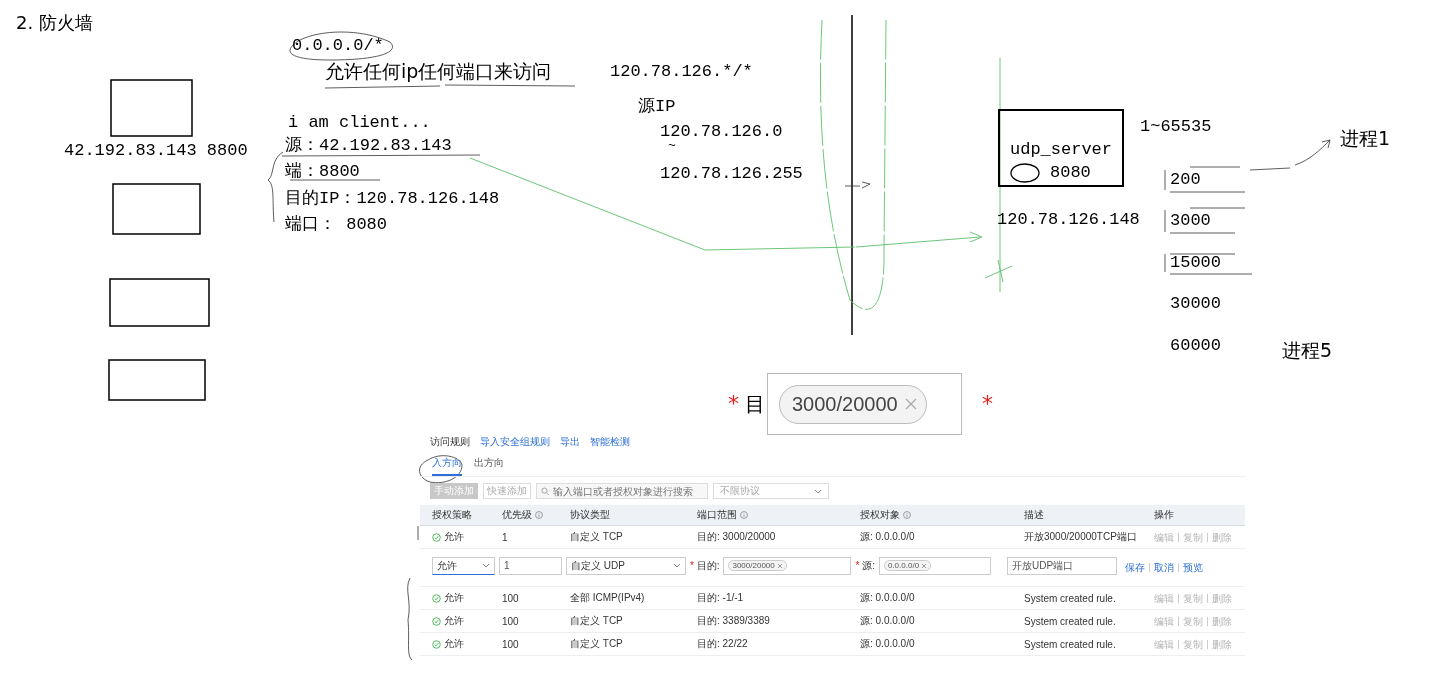 This screenshot has width=1447, height=673. I want to click on note-text: 源：42.192.83.143, so click(368, 146).